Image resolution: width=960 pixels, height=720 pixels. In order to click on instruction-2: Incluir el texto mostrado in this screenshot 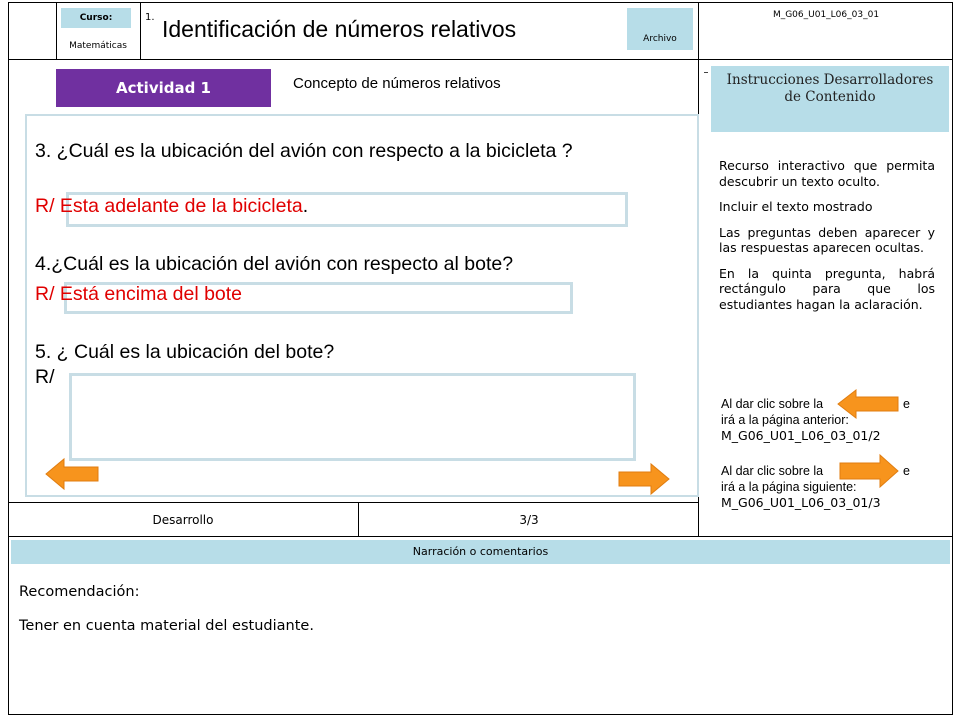, I will do `click(796, 206)`.